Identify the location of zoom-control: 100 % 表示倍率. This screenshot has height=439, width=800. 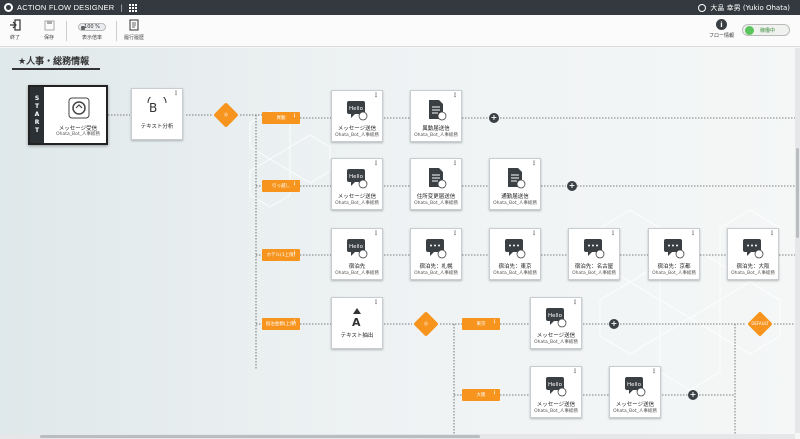
(92, 30).